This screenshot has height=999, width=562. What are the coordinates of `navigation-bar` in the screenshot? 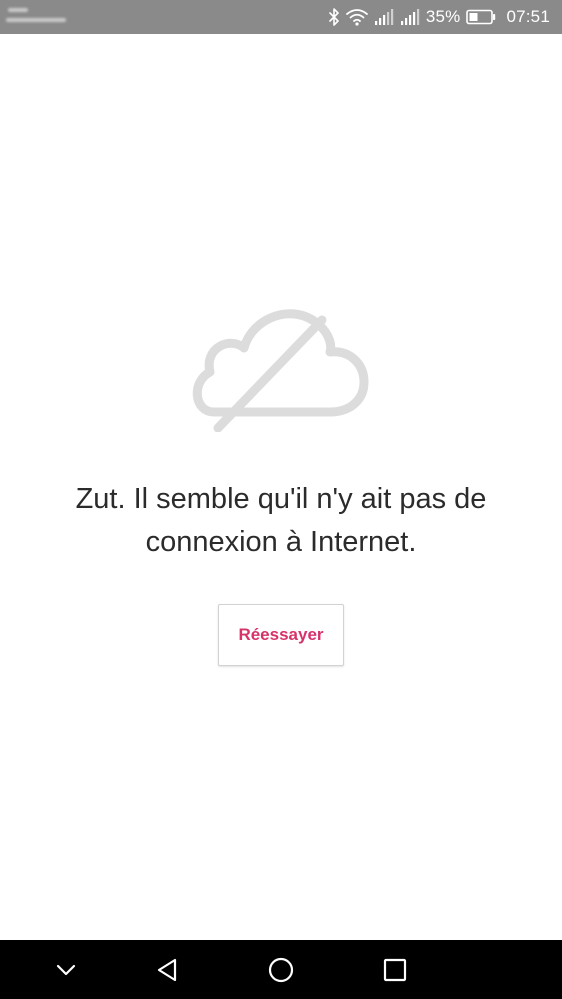 It's located at (281, 969).